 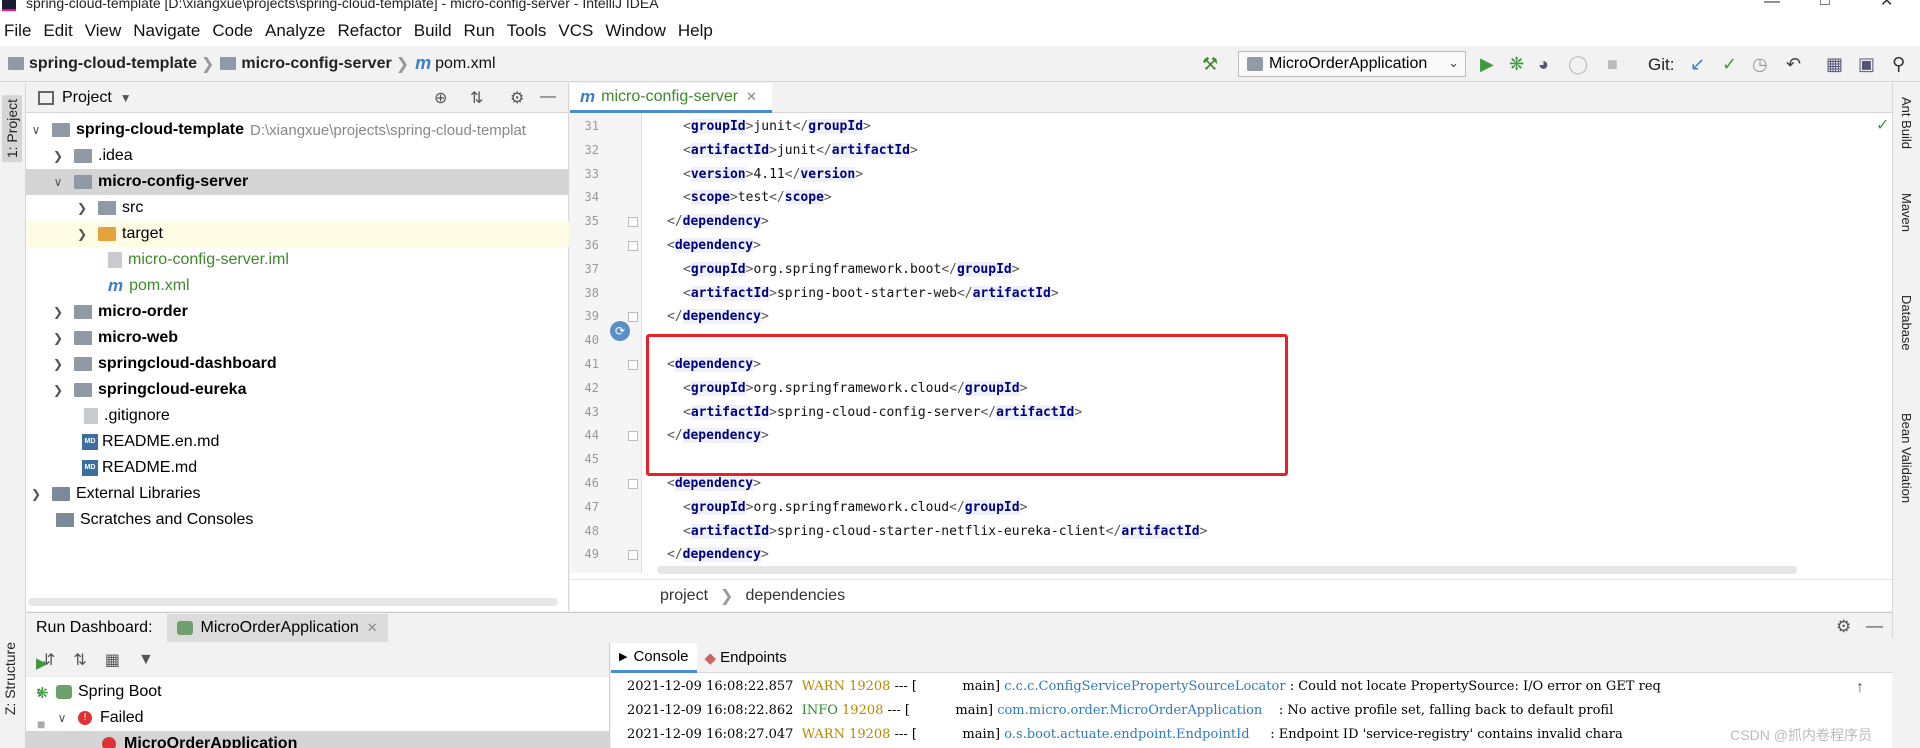 I want to click on tab-endpoints: ◆ Endpoints, so click(x=746, y=658).